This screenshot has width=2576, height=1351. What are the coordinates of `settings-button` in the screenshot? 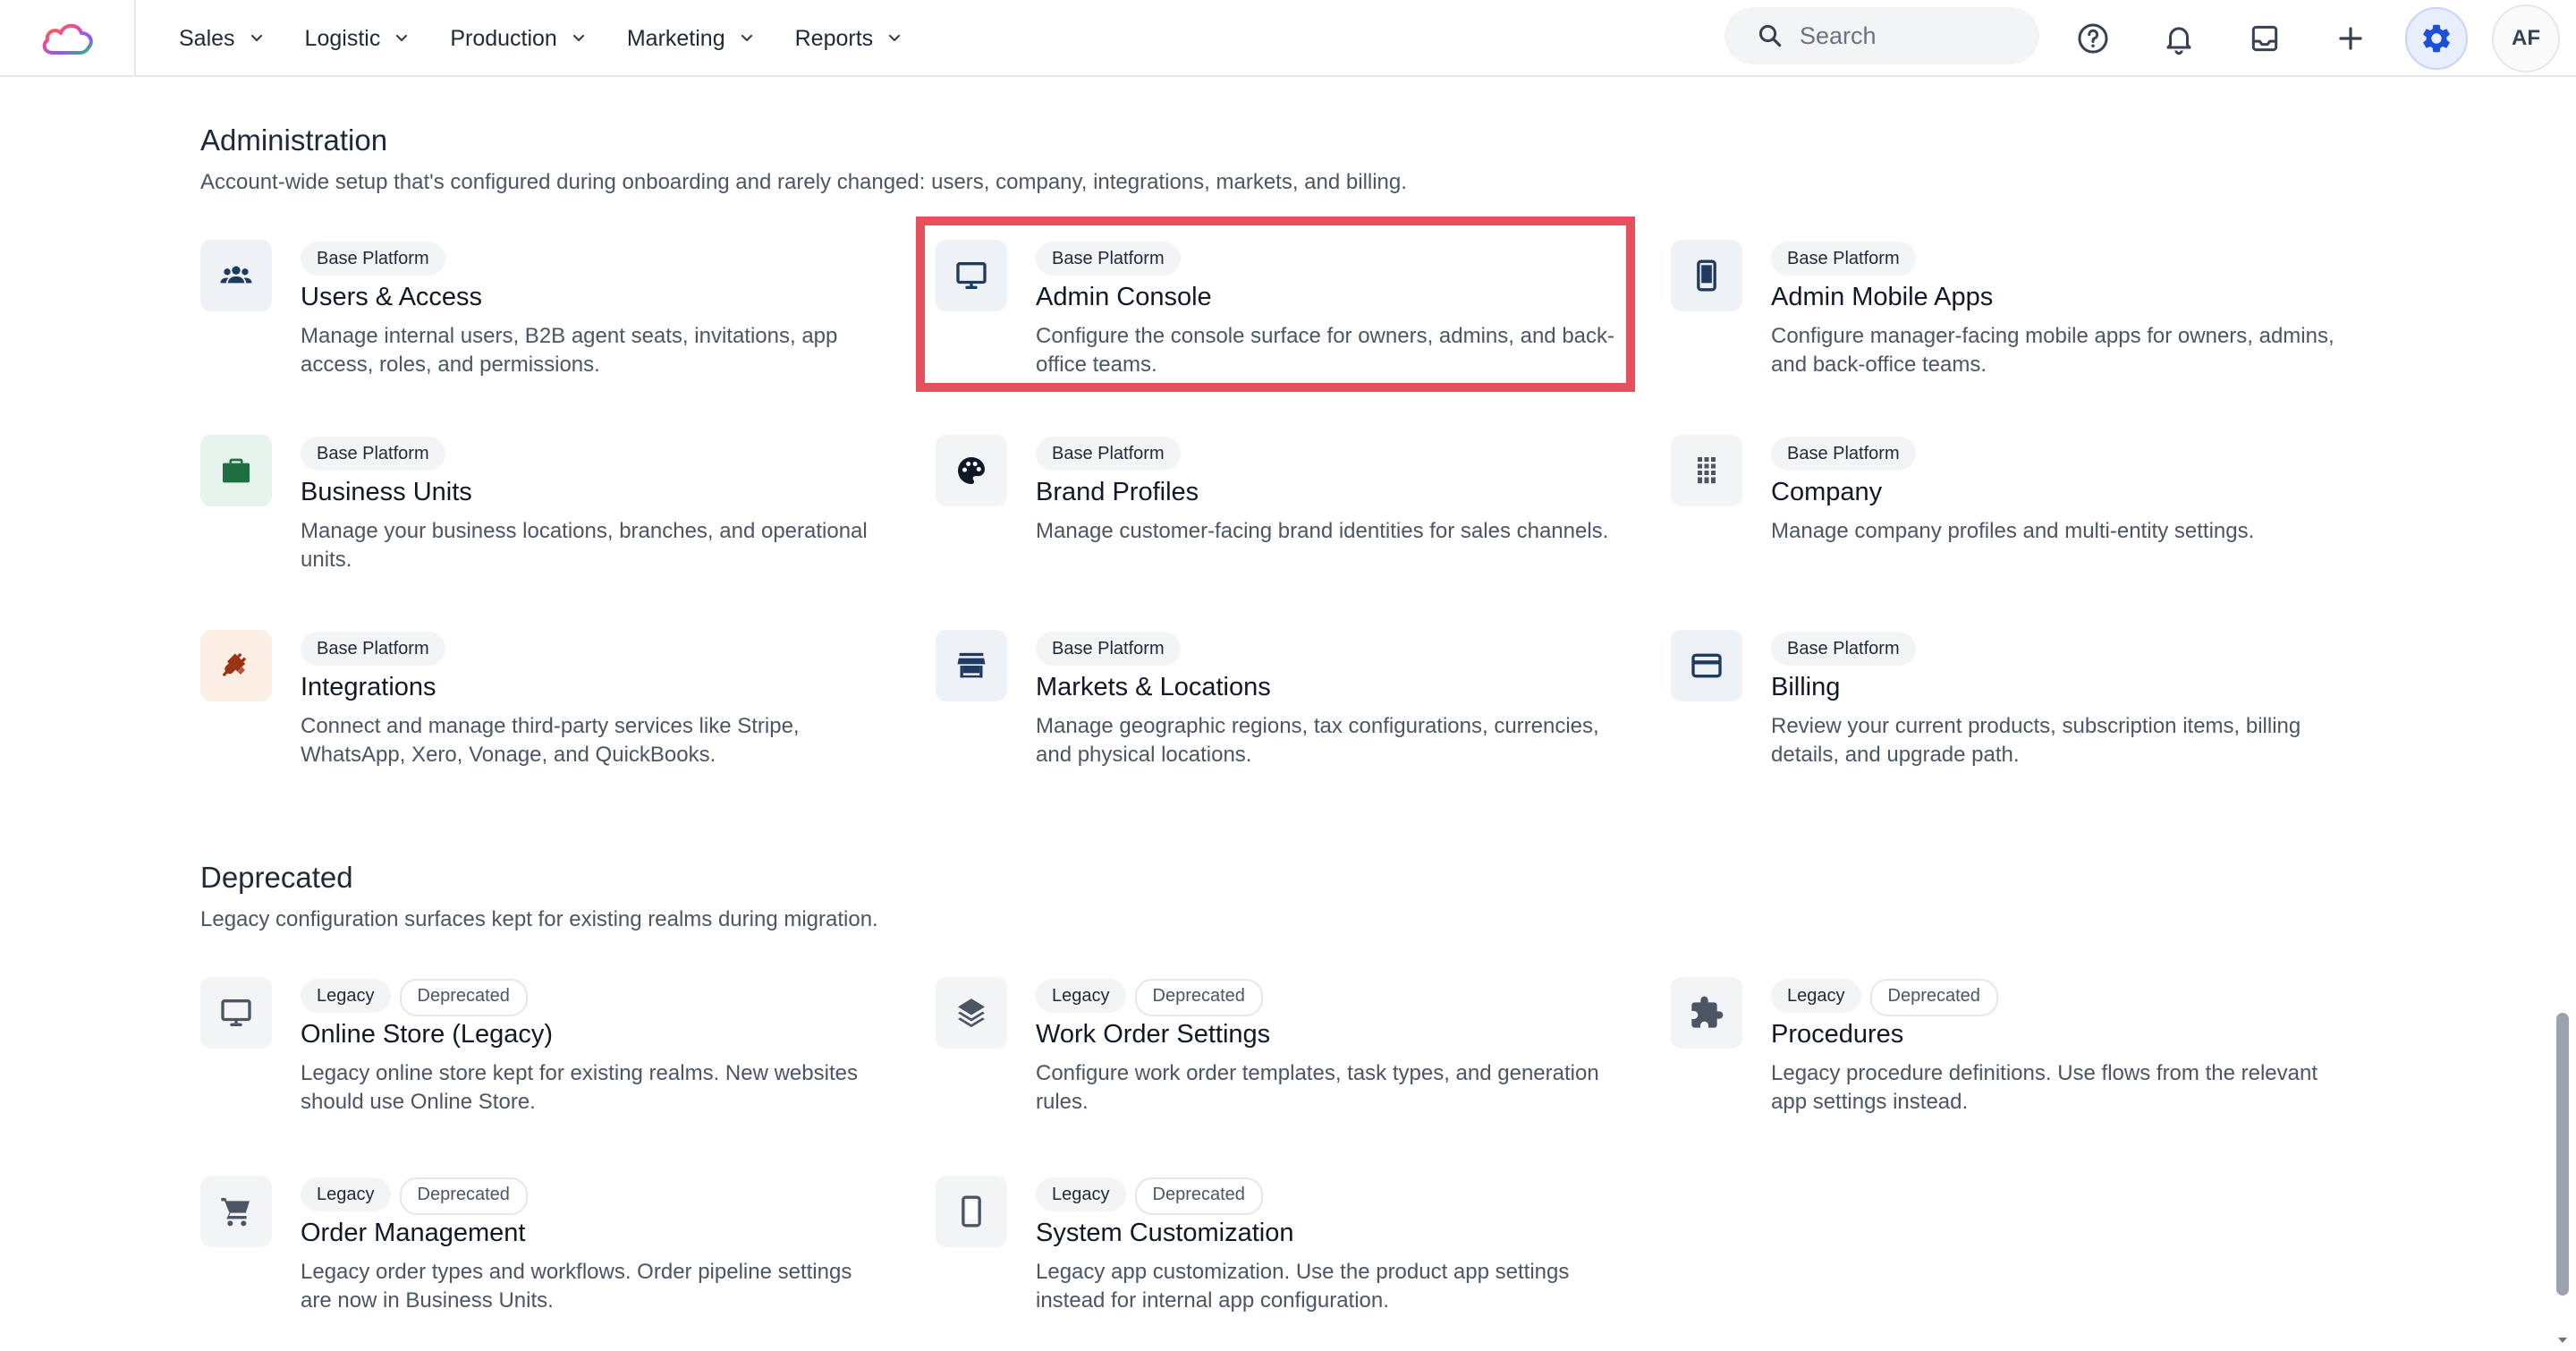 It's located at (2436, 38).